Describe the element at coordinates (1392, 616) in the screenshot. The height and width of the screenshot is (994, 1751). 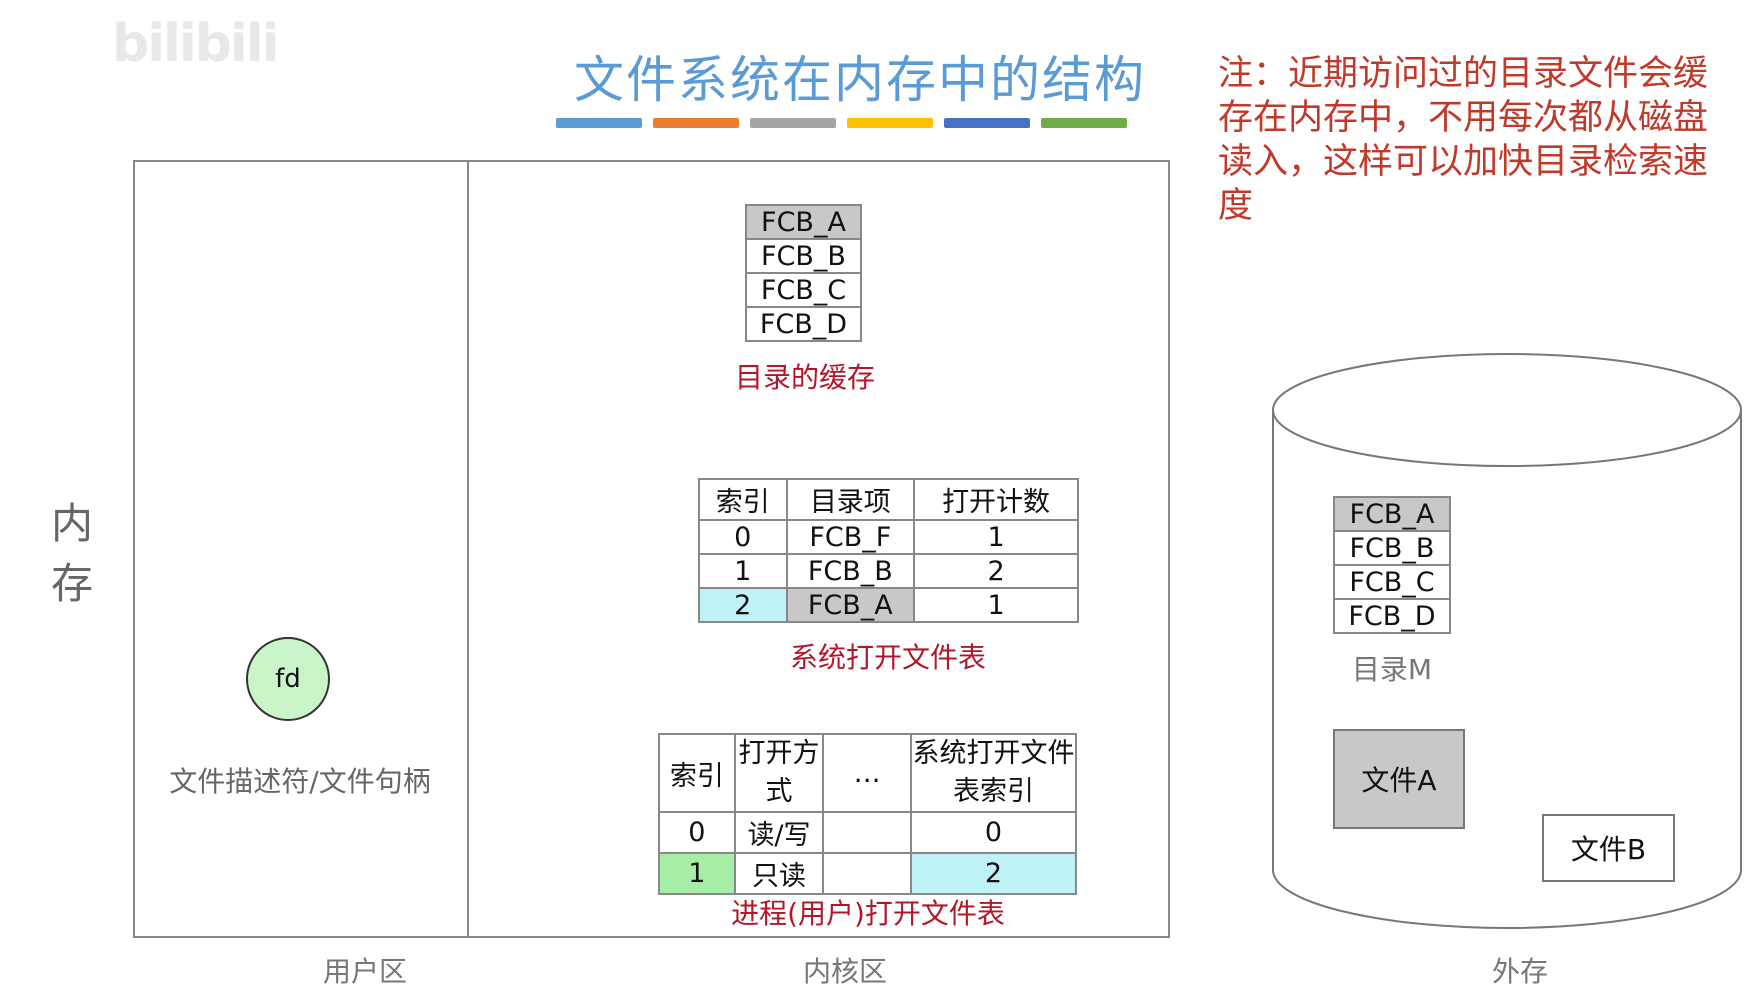
I see `disk-dir-item: FCB_D` at that location.